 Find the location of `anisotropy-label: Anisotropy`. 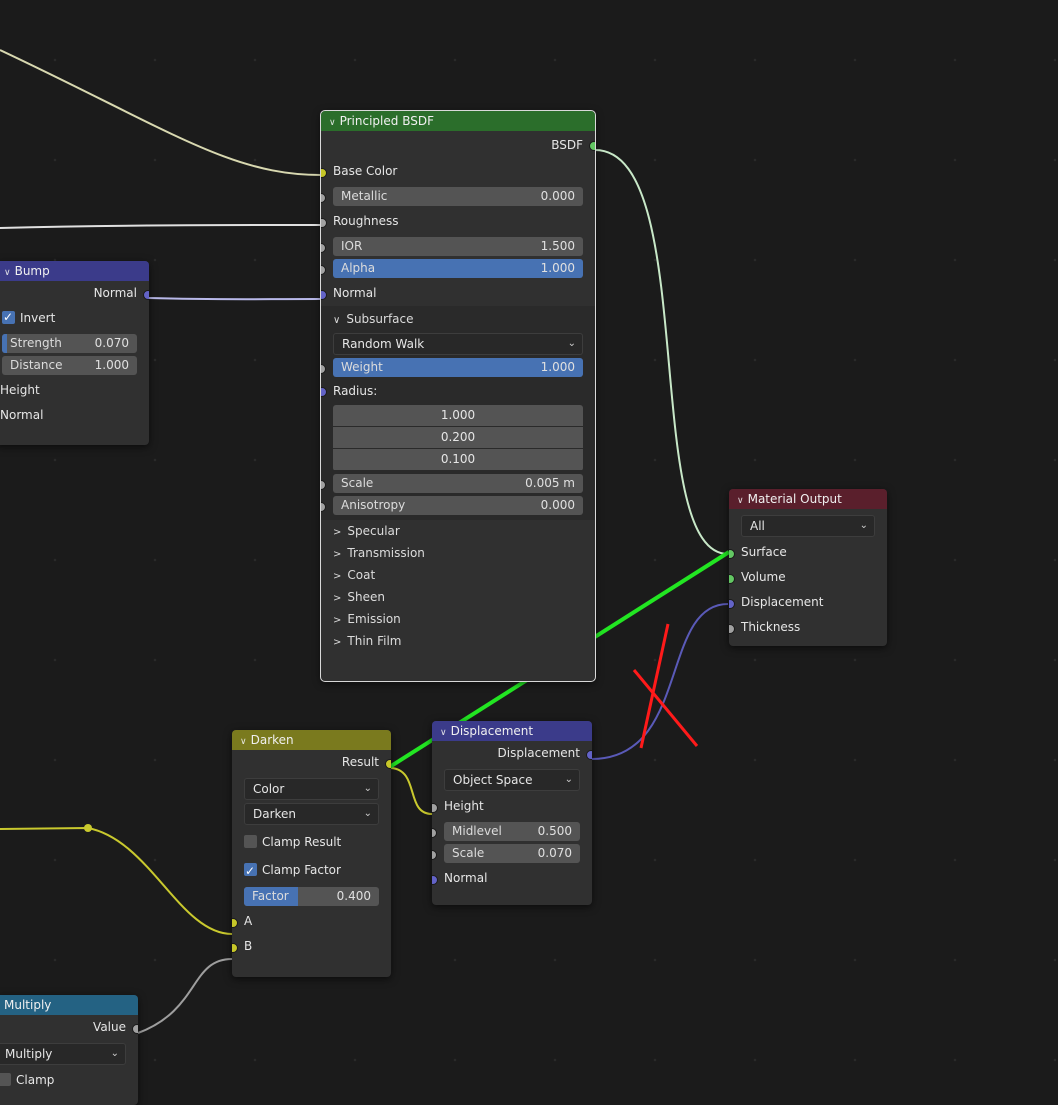

anisotropy-label: Anisotropy is located at coordinates (373, 505).